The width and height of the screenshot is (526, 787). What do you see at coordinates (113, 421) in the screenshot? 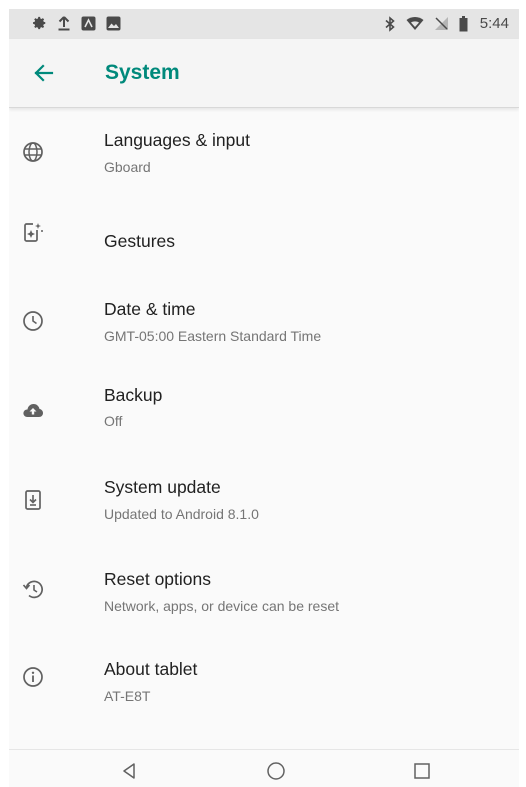
I see `item-subtitle: Off` at bounding box center [113, 421].